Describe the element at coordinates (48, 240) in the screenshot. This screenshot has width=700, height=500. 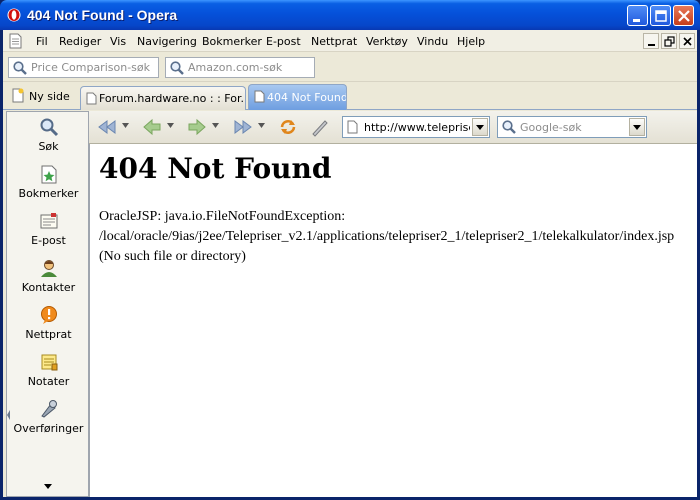
I see `panel-item-label: E-post` at that location.